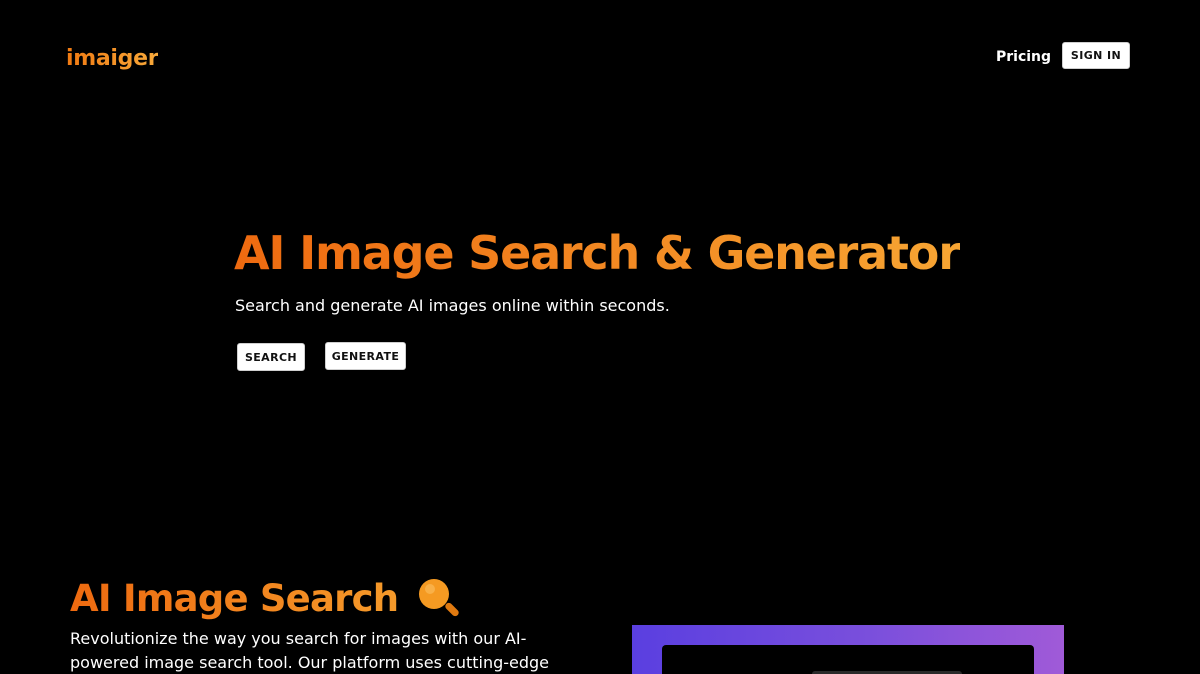 Image resolution: width=1200 pixels, height=674 pixels. I want to click on preview-image, so click(848, 649).